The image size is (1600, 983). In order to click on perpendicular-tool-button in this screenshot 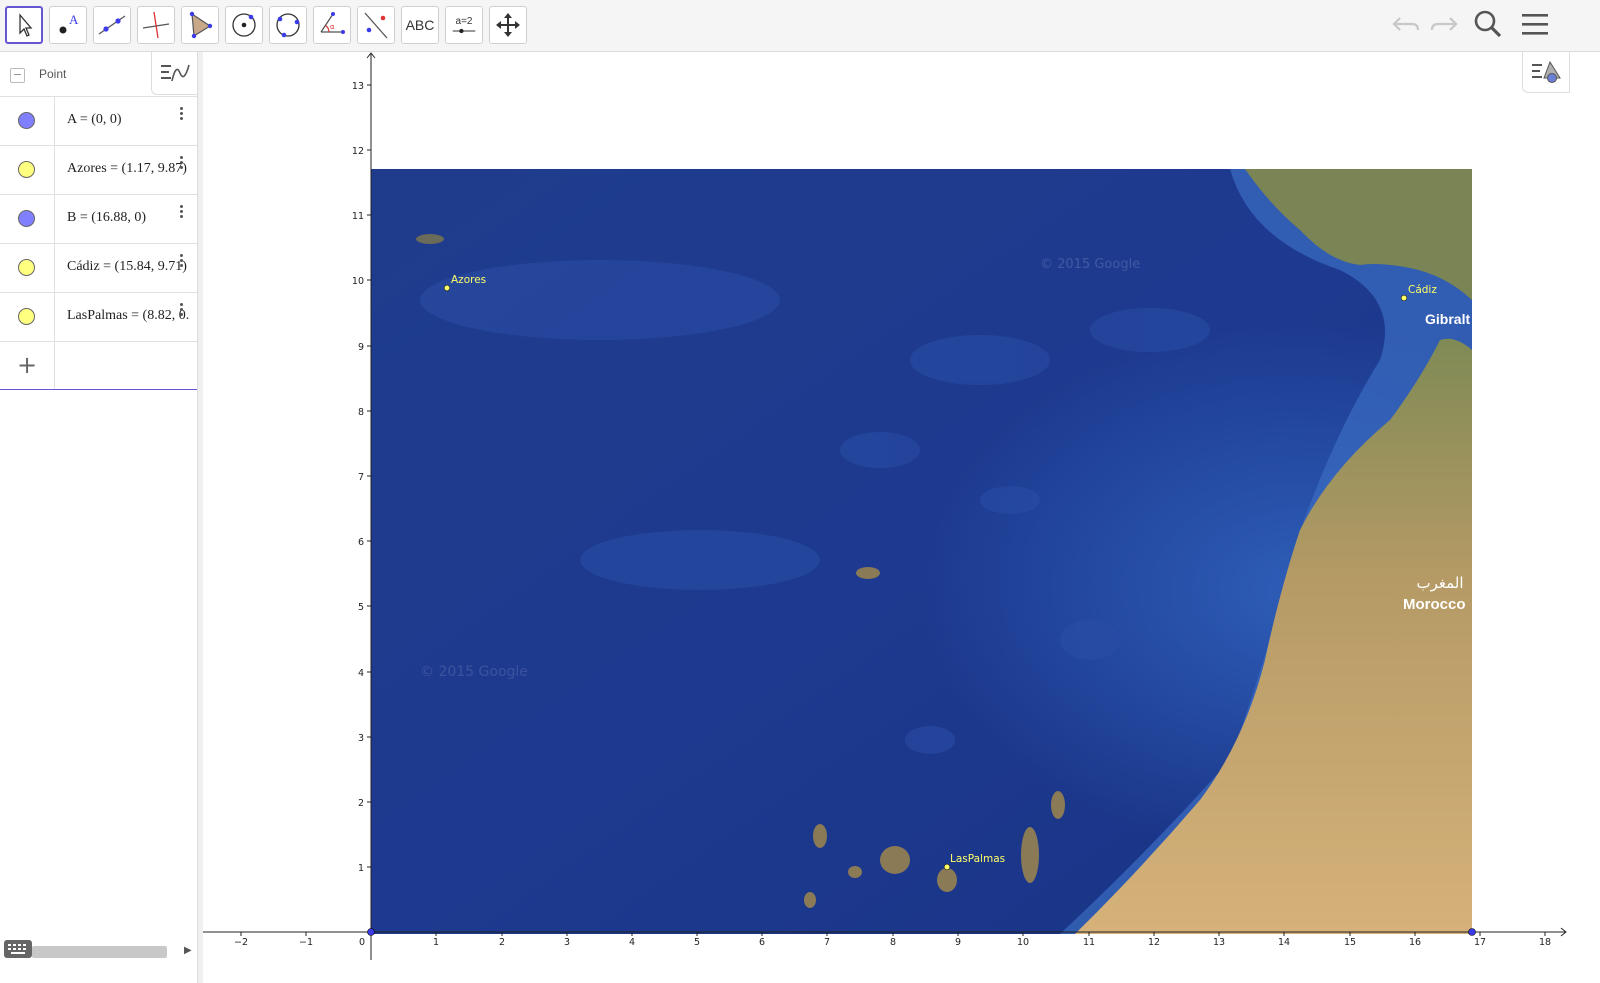, I will do `click(156, 25)`.